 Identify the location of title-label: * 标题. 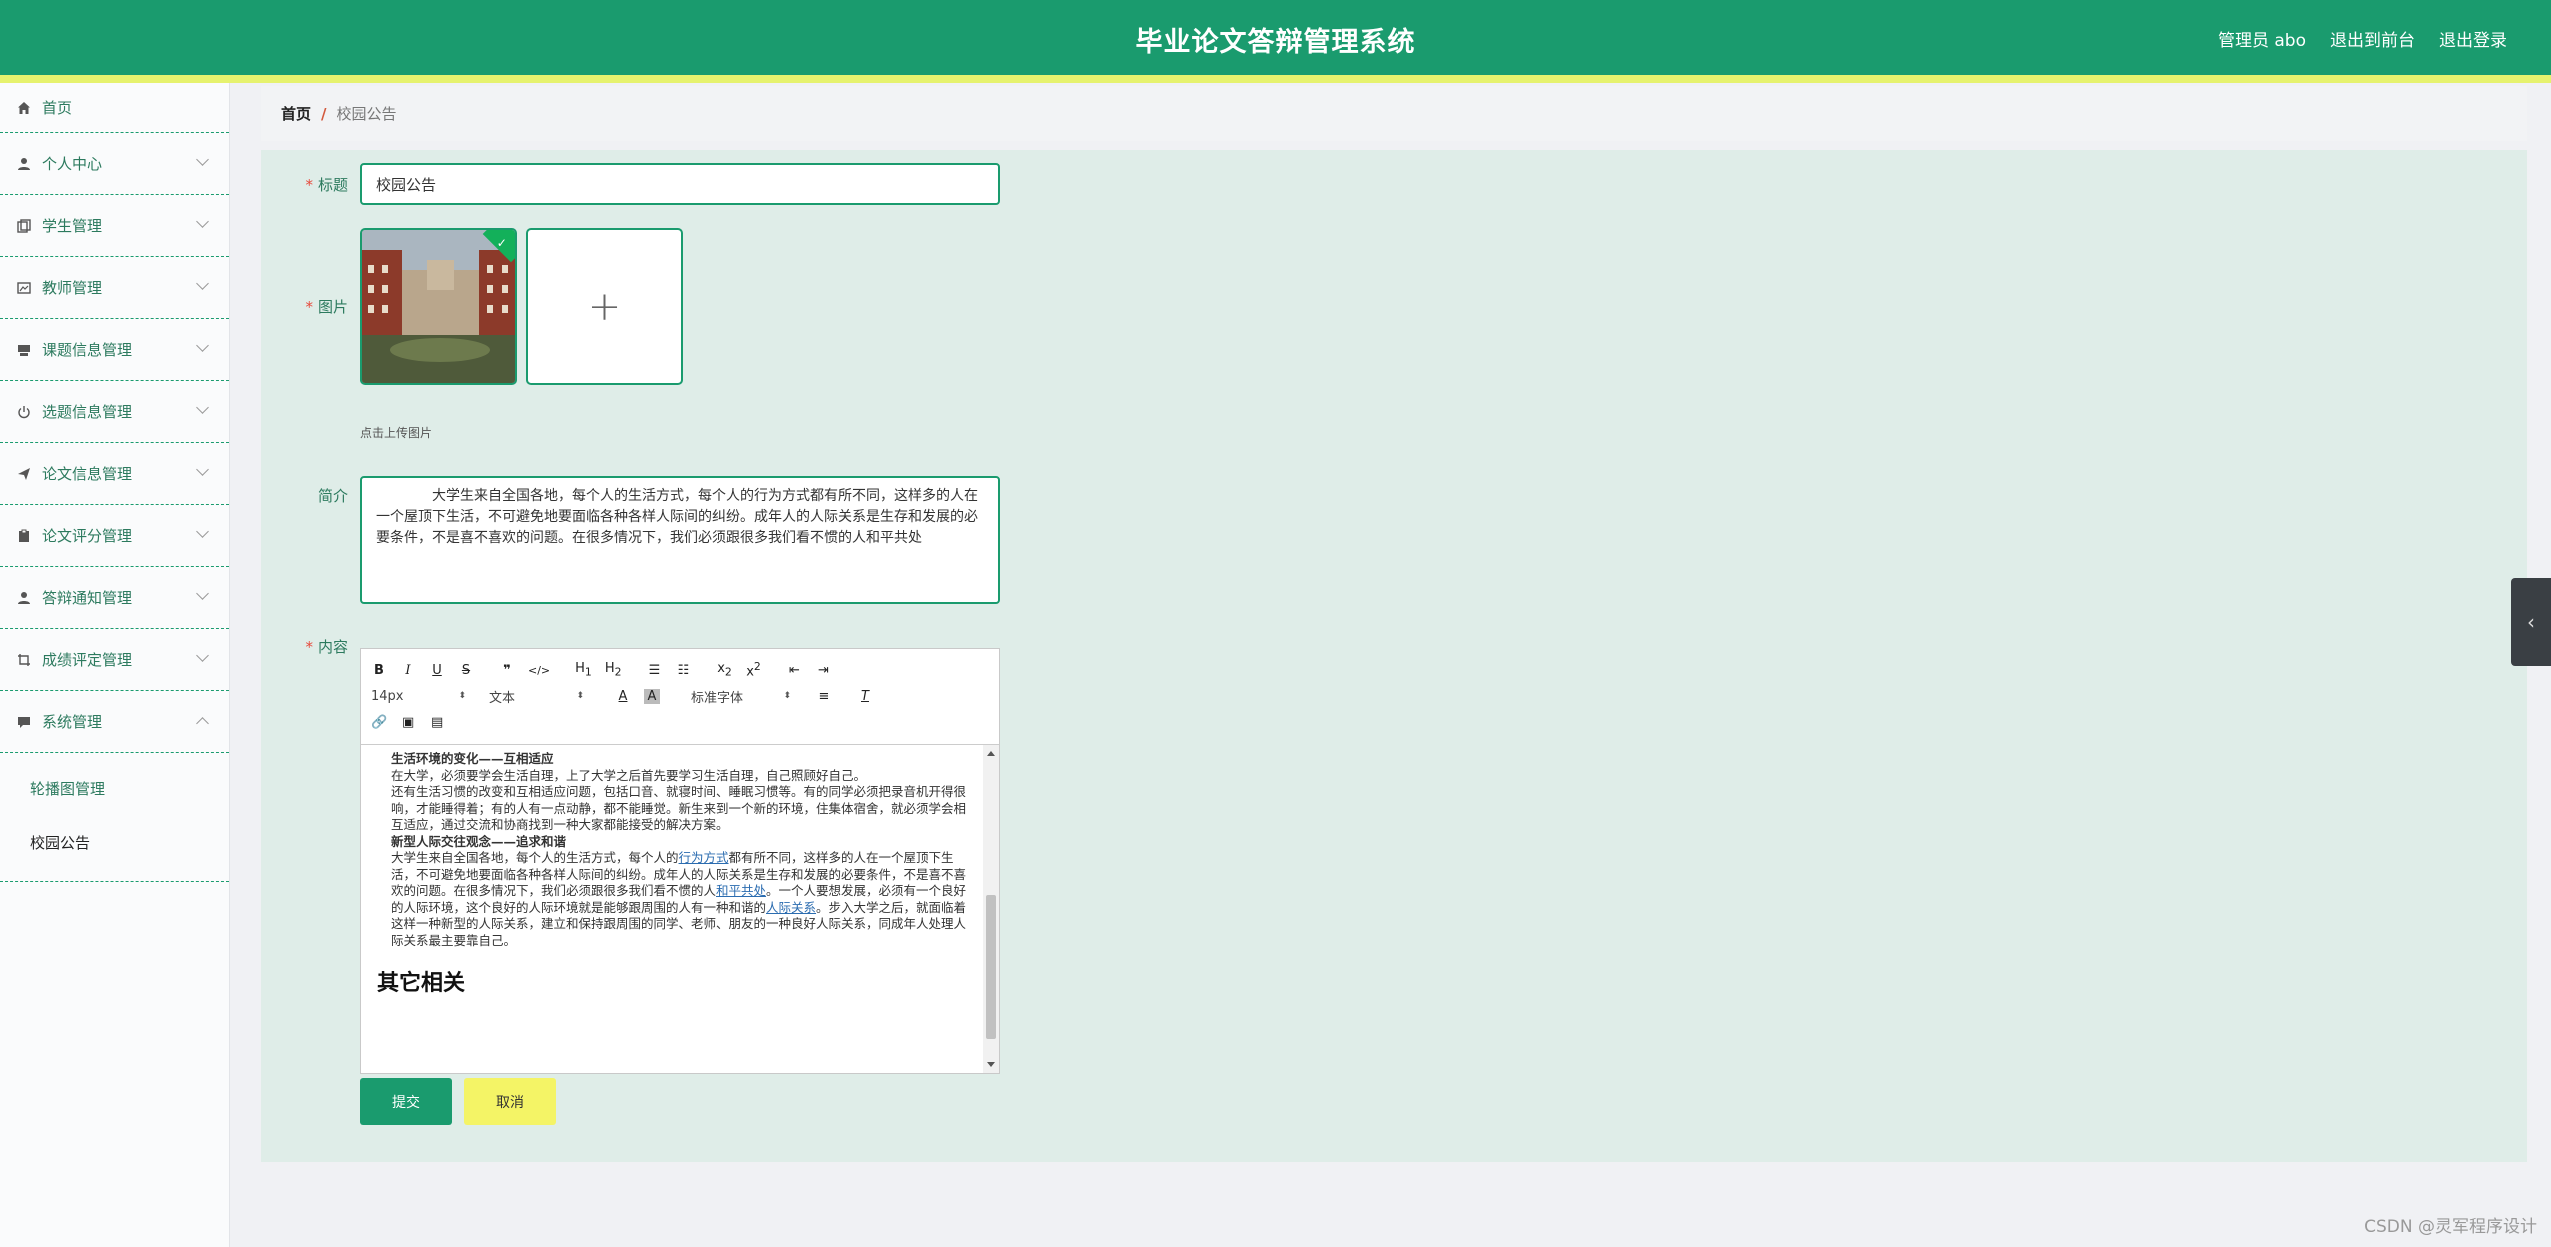
(326, 185).